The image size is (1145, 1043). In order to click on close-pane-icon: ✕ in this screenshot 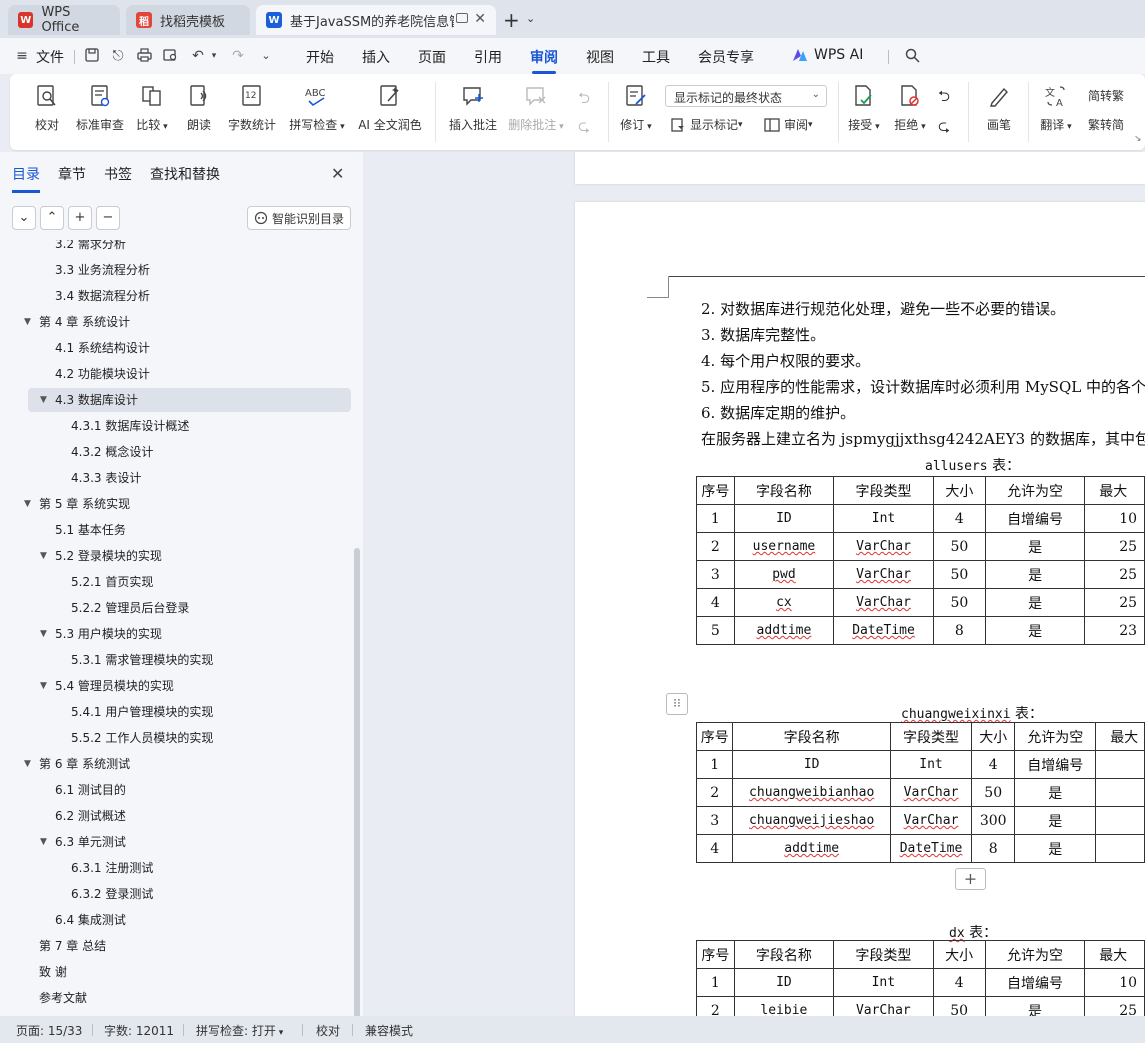, I will do `click(337, 173)`.